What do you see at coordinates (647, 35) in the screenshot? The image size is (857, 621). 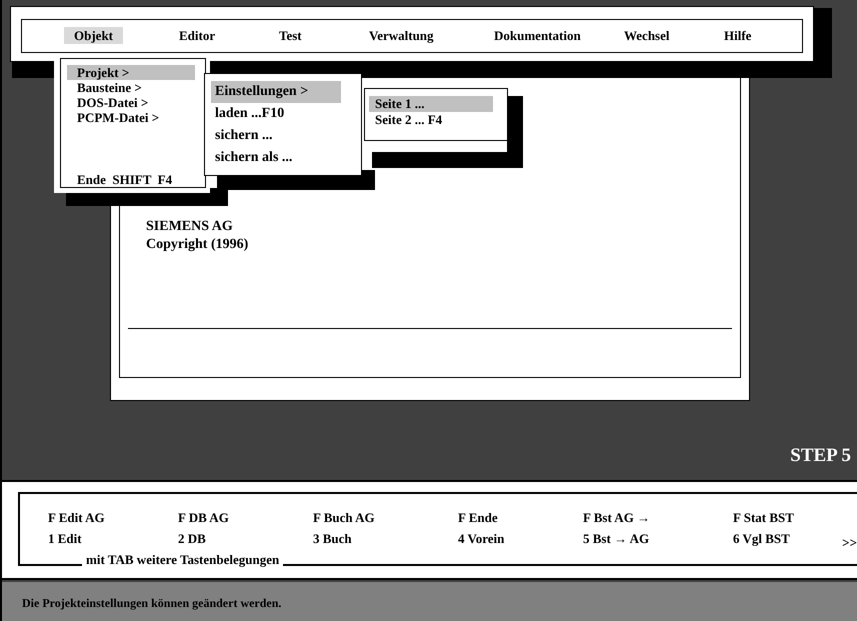 I see `menu-bar-item: Wechsel` at bounding box center [647, 35].